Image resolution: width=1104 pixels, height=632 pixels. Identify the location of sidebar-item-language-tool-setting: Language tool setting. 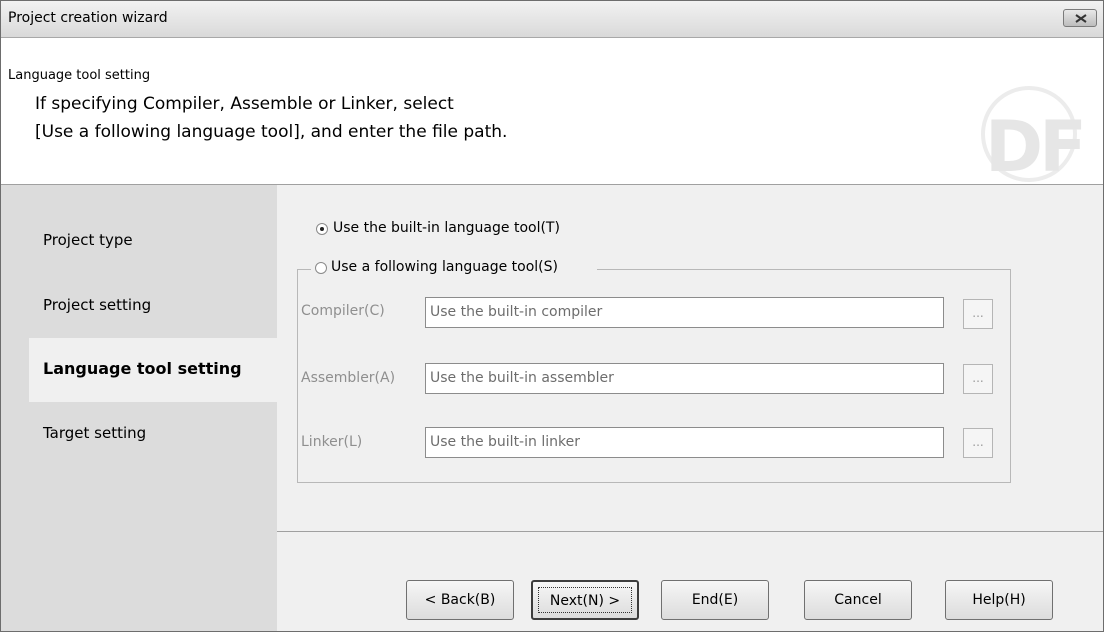
(142, 368).